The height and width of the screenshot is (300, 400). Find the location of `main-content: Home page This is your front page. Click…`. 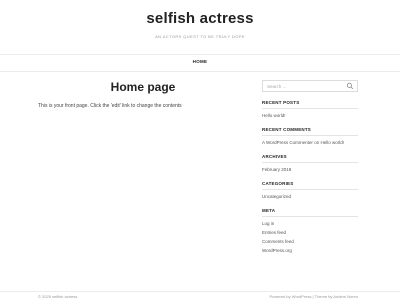

main-content: Home page This is your front page. Click… is located at coordinates (143, 95).